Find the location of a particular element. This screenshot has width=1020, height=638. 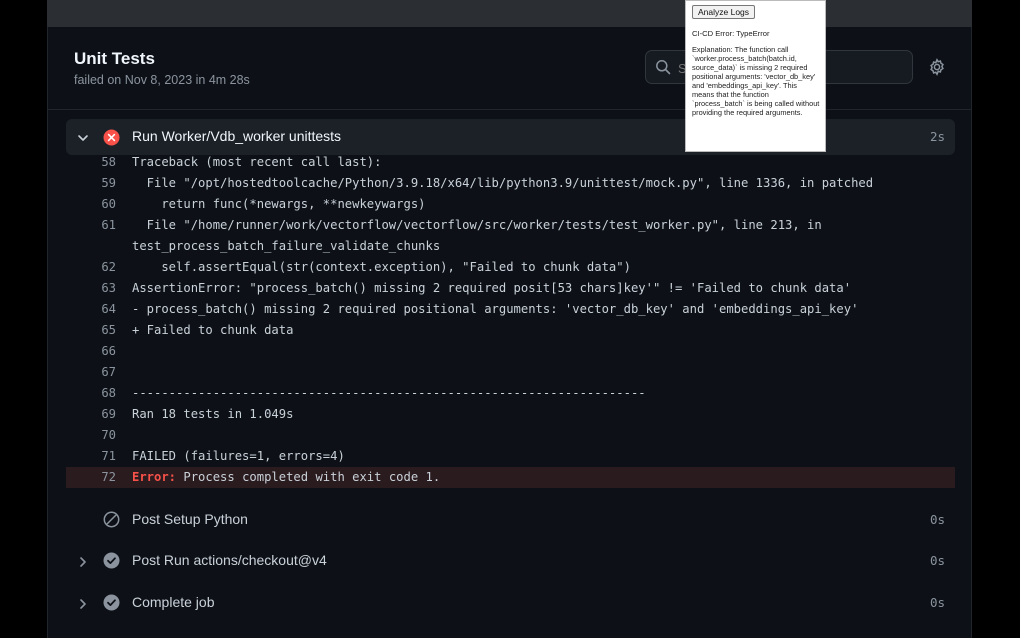

log-line: 65 + Failed to chunk data is located at coordinates (510, 330).